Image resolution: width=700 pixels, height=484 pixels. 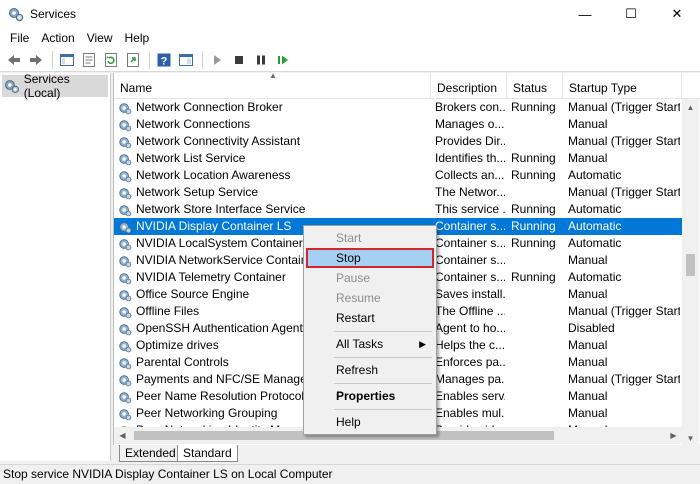 What do you see at coordinates (67, 60) in the screenshot?
I see `console-tree-icon` at bounding box center [67, 60].